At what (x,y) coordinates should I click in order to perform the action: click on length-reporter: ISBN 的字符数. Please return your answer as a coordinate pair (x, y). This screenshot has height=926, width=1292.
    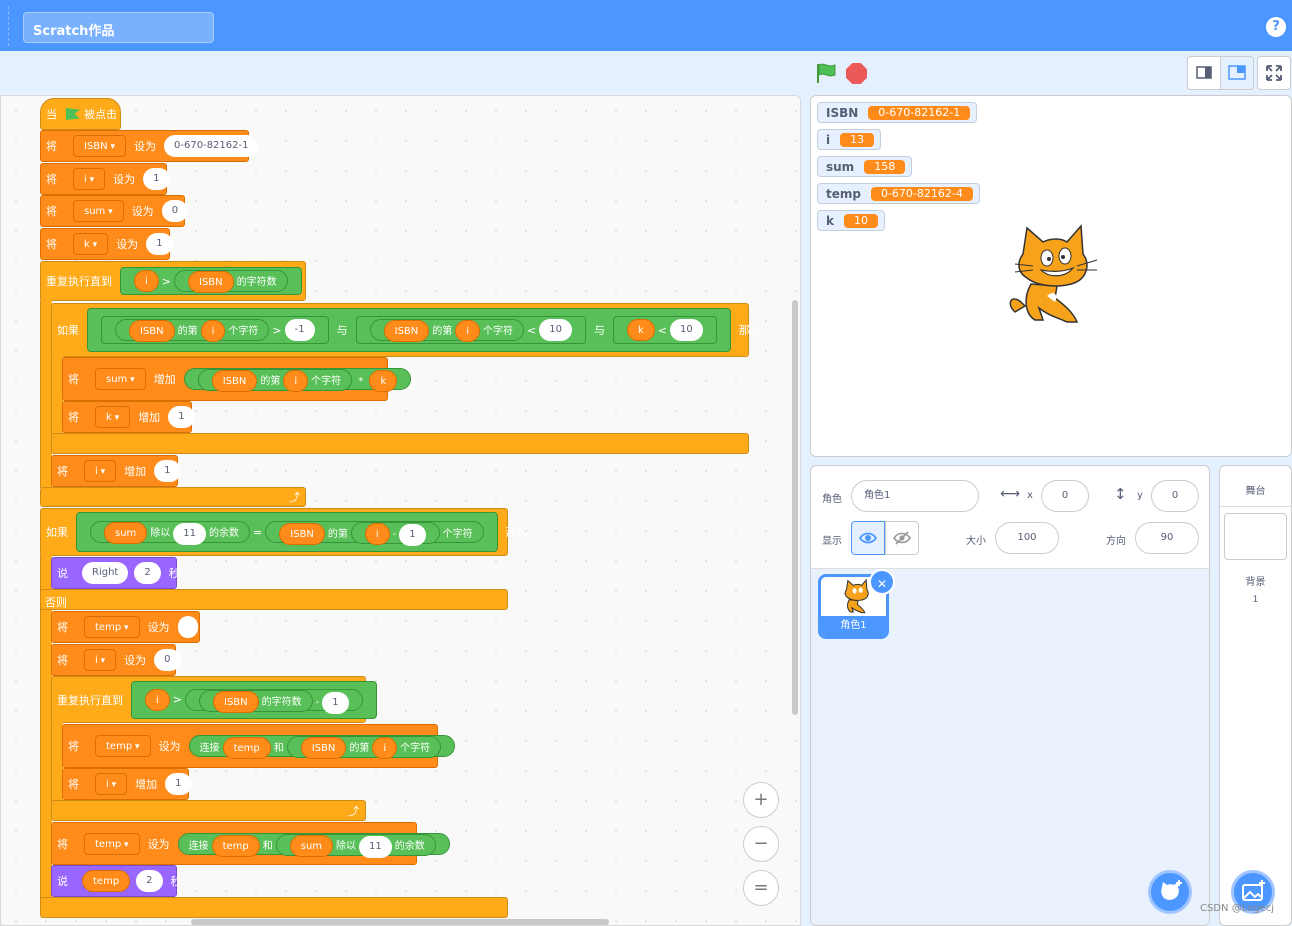
    Looking at the image, I should click on (256, 701).